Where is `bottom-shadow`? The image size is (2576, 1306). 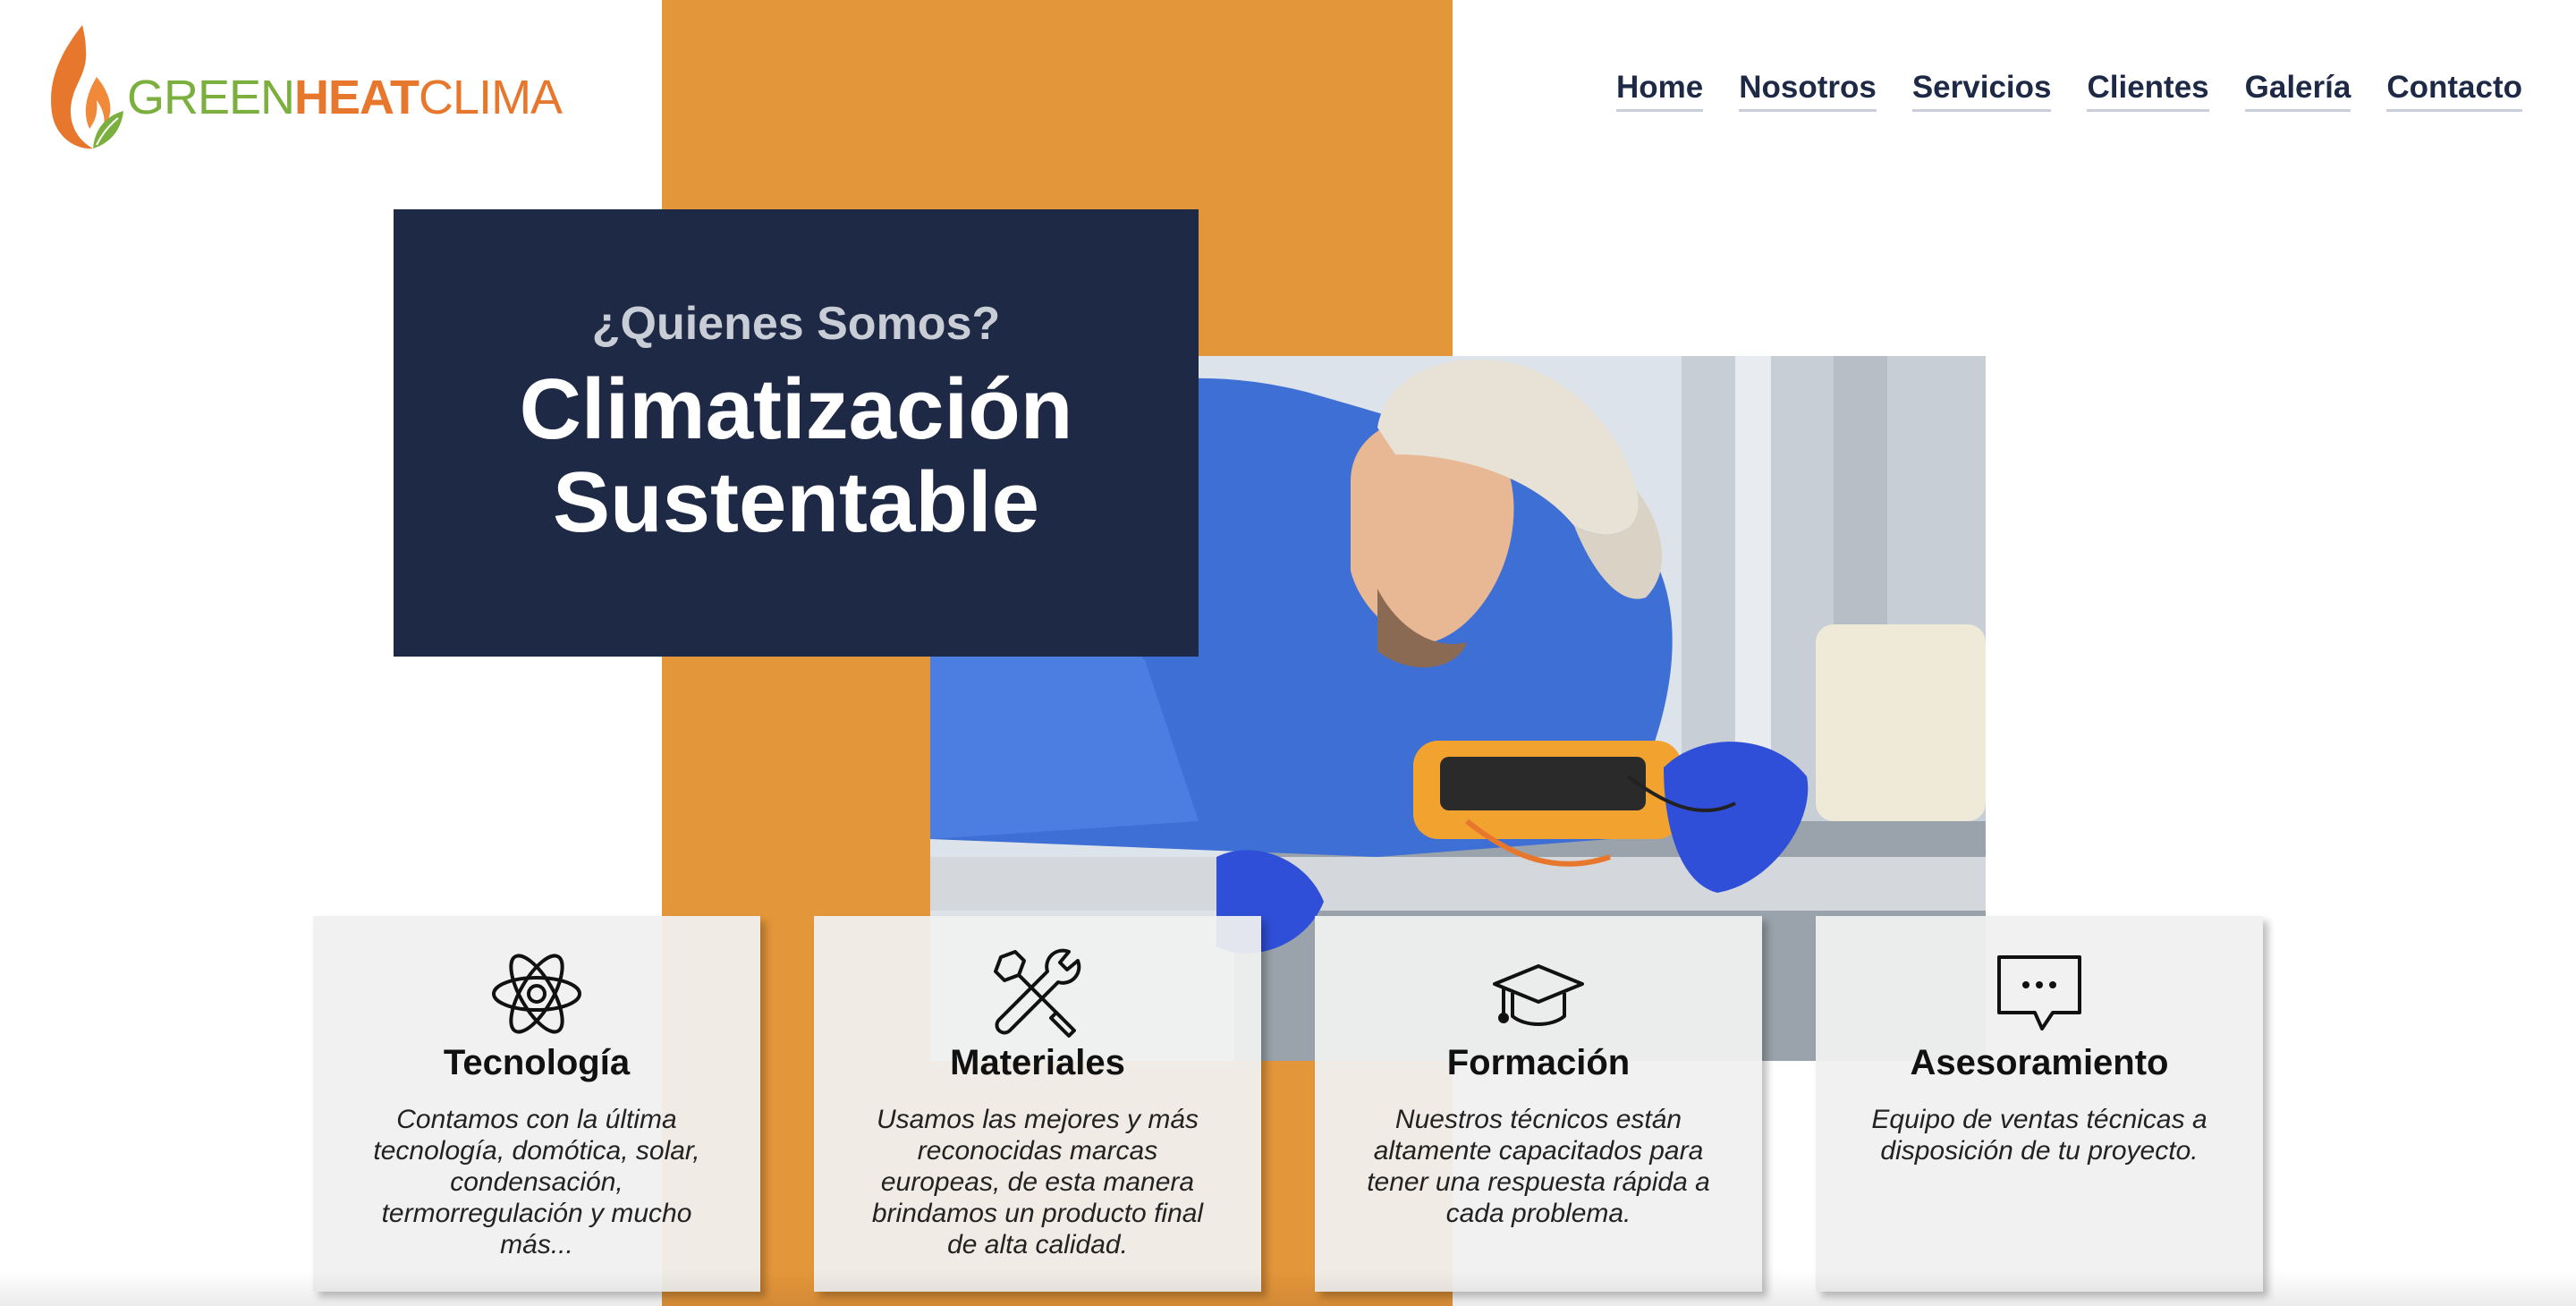
bottom-shadow is located at coordinates (1288, 1288).